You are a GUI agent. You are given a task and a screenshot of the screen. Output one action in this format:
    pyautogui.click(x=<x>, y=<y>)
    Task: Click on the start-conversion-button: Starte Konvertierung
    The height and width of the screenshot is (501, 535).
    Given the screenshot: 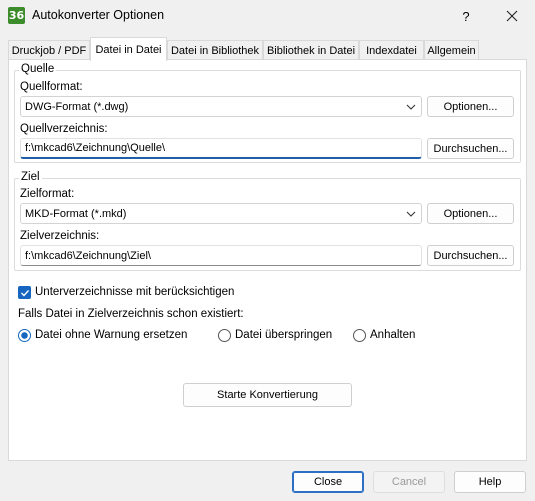 What is the action you would take?
    pyautogui.click(x=267, y=395)
    